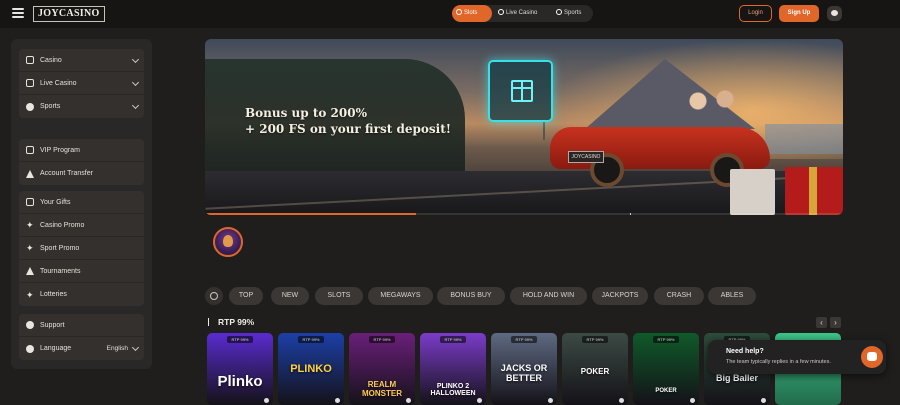 This screenshot has width=900, height=405. What do you see at coordinates (81, 60) in the screenshot?
I see `sidebar-item-casino: Casino` at bounding box center [81, 60].